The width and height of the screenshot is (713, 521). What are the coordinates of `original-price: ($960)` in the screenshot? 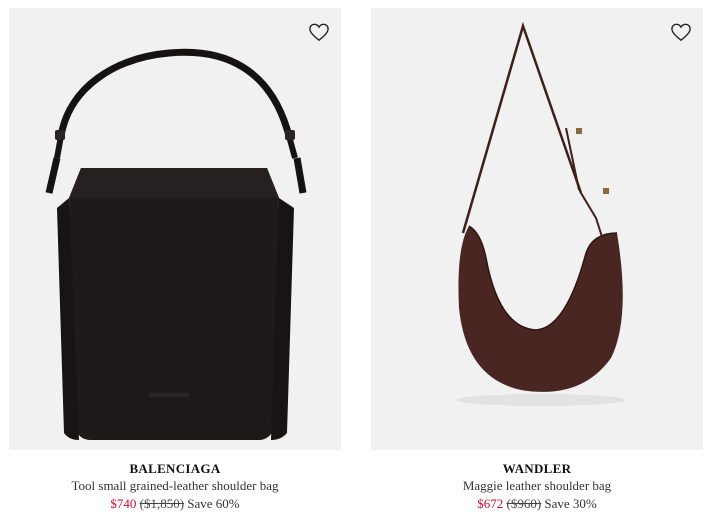 It's located at (524, 503).